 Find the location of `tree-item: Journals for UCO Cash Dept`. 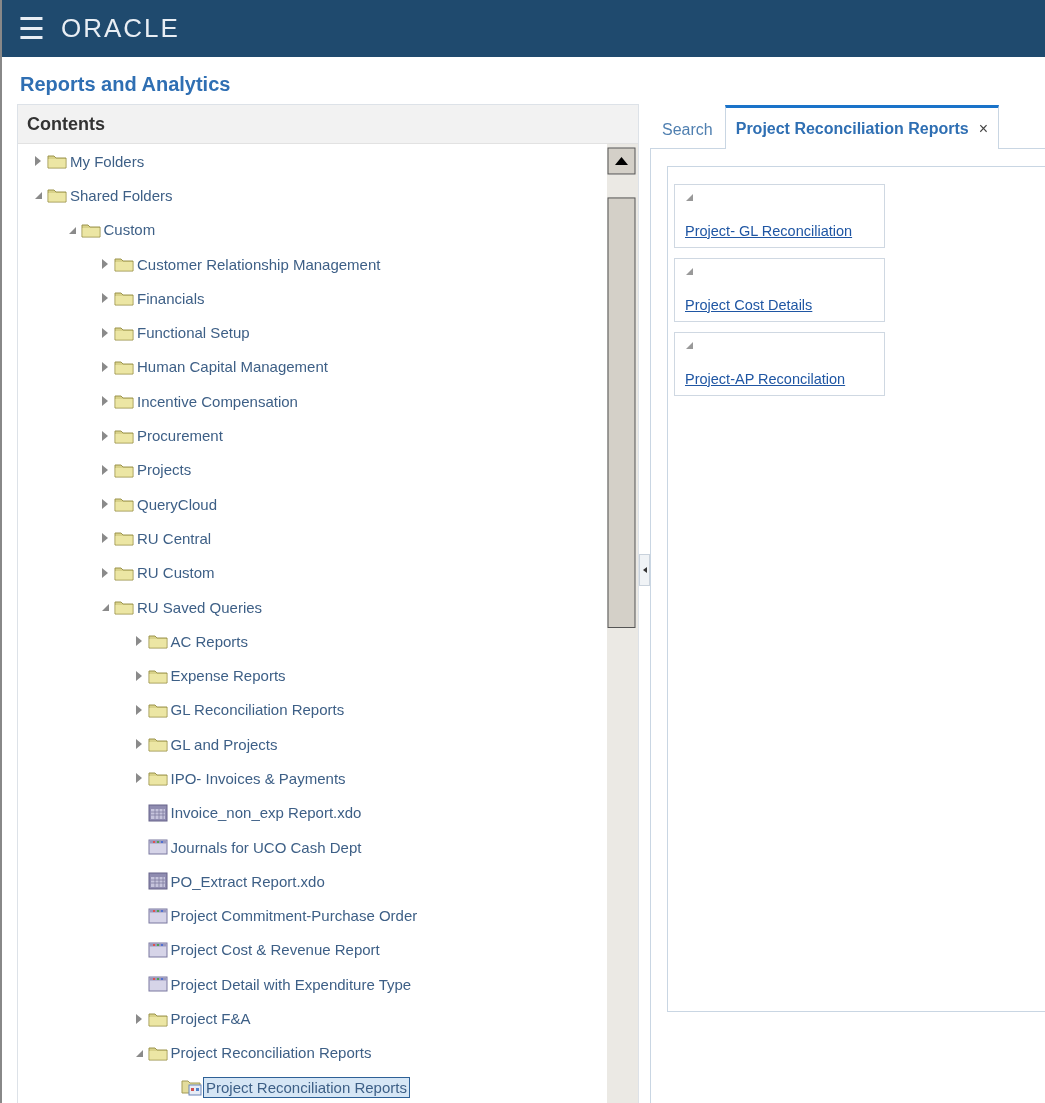

tree-item: Journals for UCO Cash Dept is located at coordinates (266, 847).